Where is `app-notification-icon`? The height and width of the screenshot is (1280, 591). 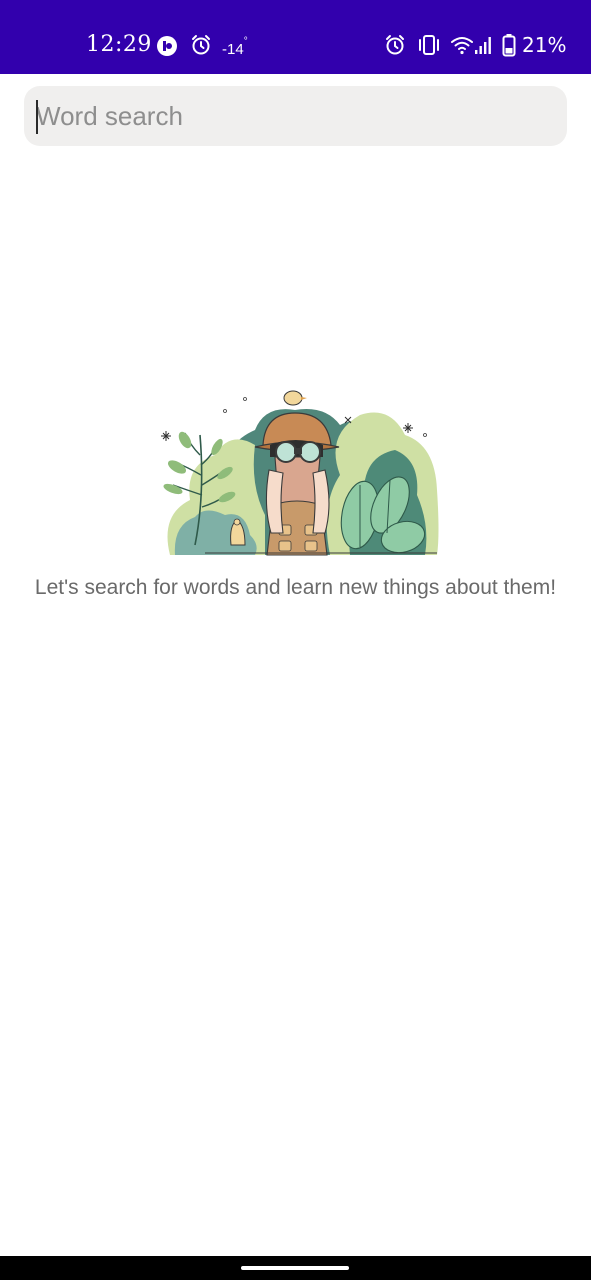
app-notification-icon is located at coordinates (167, 46).